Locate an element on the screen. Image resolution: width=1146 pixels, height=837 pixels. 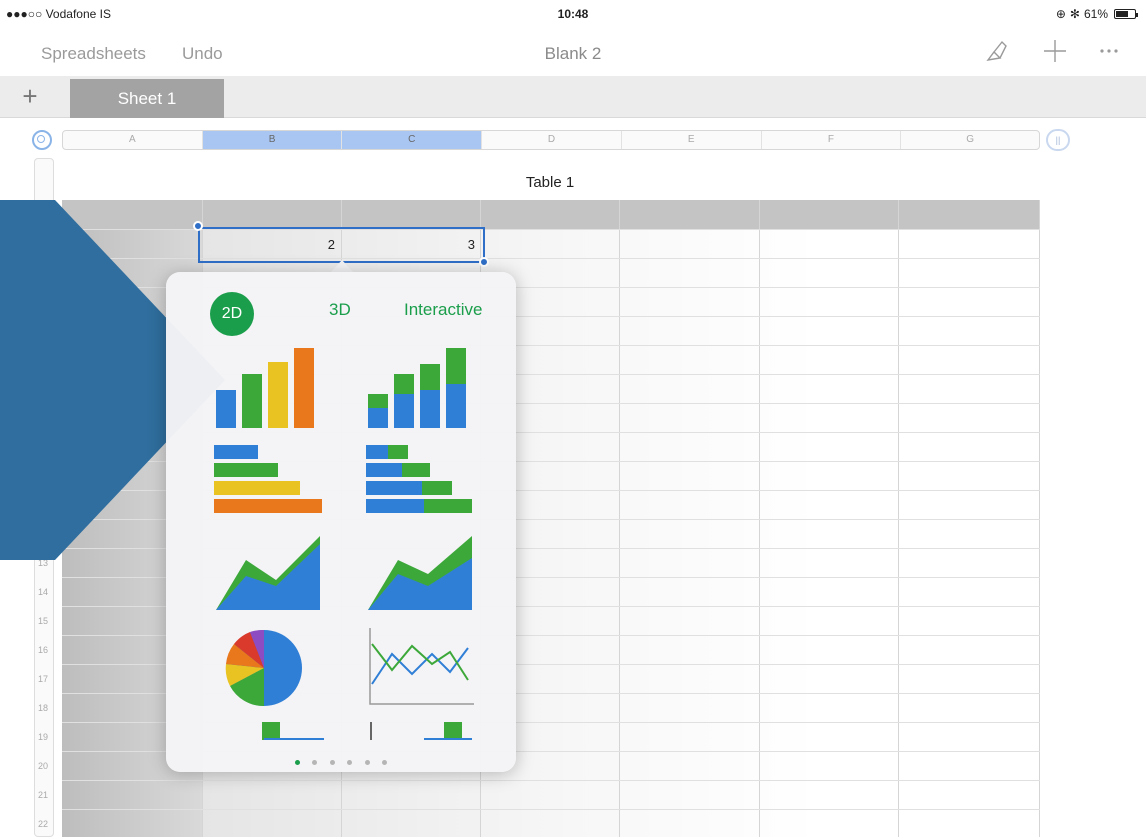
row-header-16: 16 is located at coordinates (44, 650).